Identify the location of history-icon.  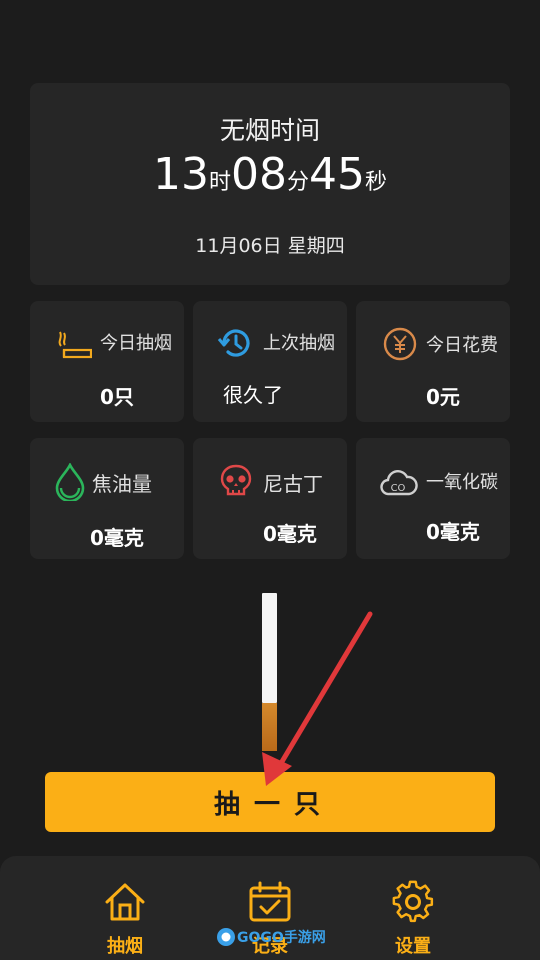
(233, 343).